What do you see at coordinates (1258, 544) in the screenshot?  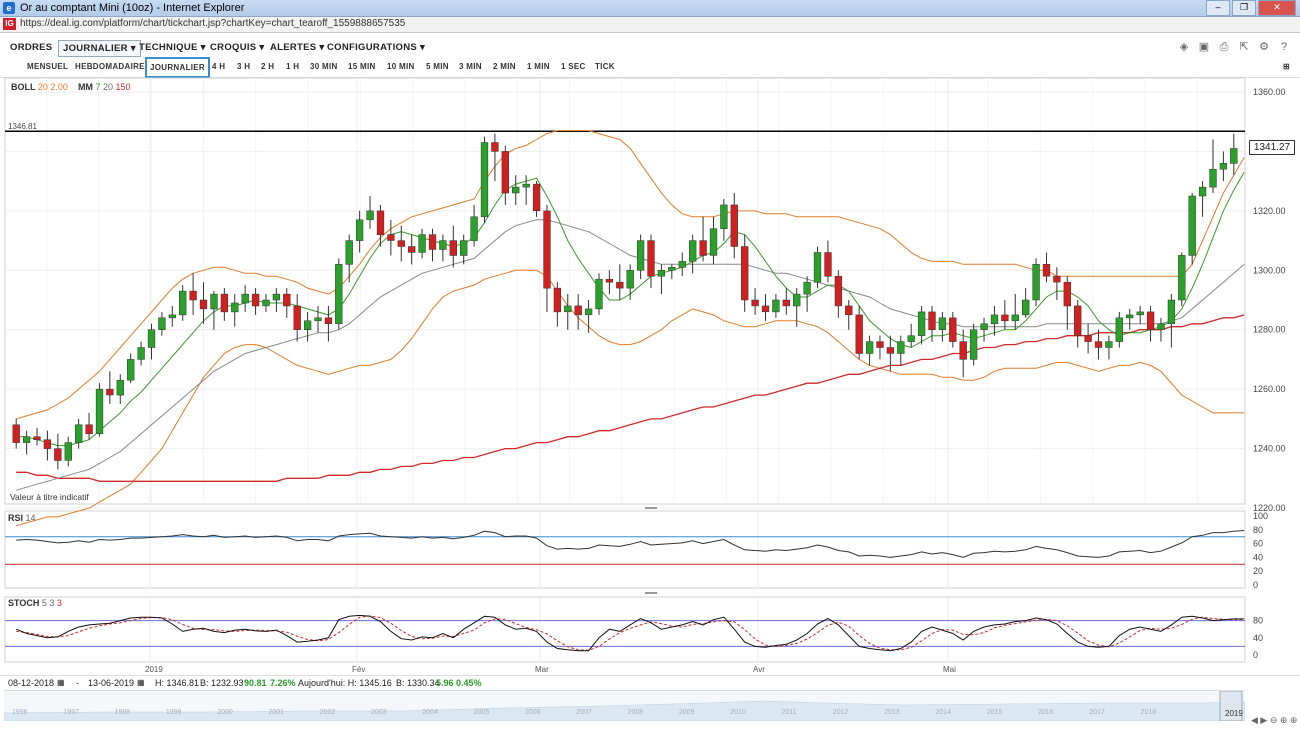 I see `rsi-tick-label: 60` at bounding box center [1258, 544].